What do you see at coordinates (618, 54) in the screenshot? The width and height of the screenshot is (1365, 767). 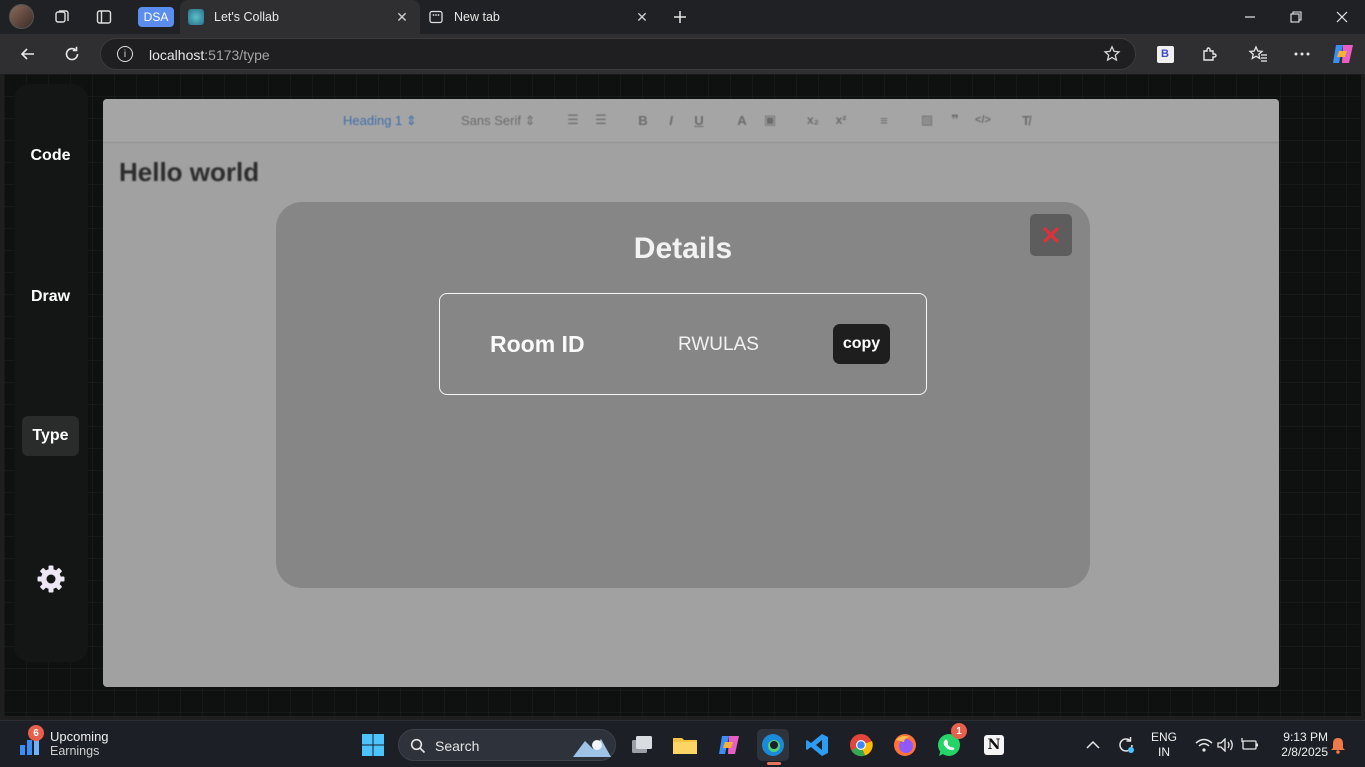 I see `address-bar: i localhost:5173/type` at bounding box center [618, 54].